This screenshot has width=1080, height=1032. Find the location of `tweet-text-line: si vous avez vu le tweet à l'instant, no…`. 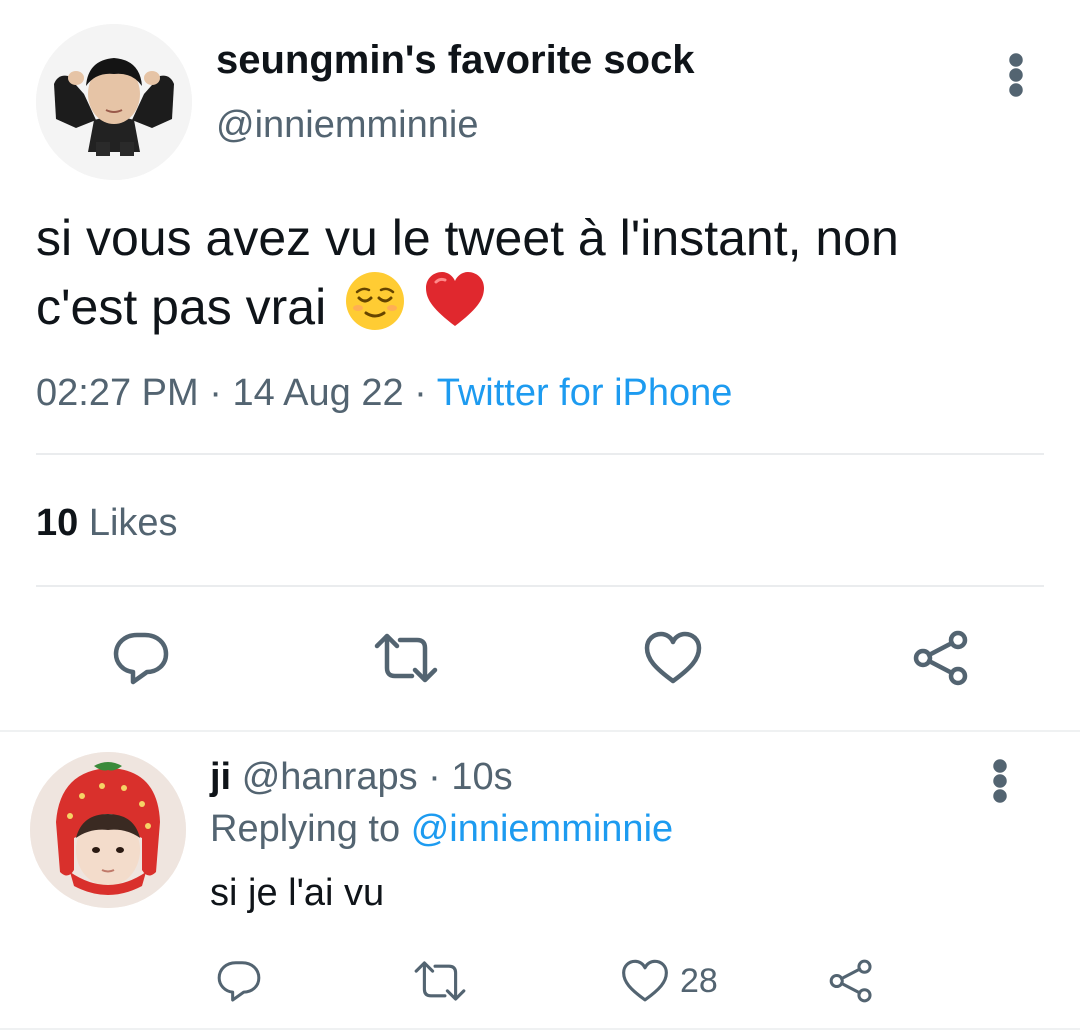

tweet-text-line: si vous avez vu le tweet à l'instant, no… is located at coordinates (467, 238).